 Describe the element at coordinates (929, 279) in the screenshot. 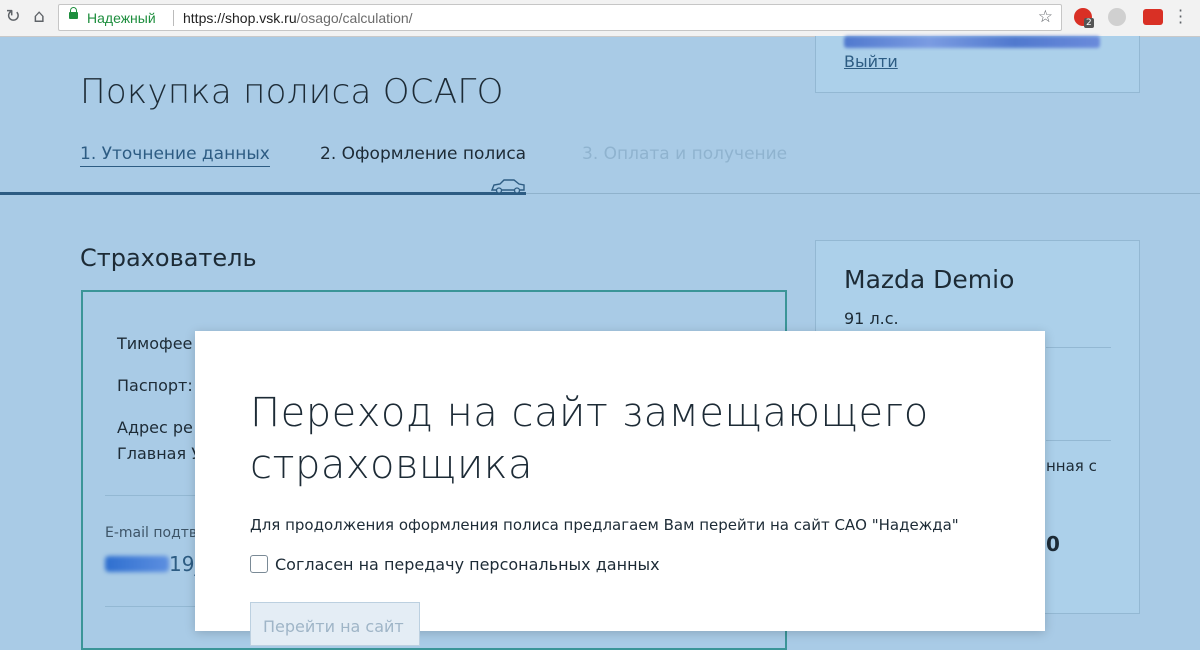

I see `car-model: Mazda Demio` at that location.